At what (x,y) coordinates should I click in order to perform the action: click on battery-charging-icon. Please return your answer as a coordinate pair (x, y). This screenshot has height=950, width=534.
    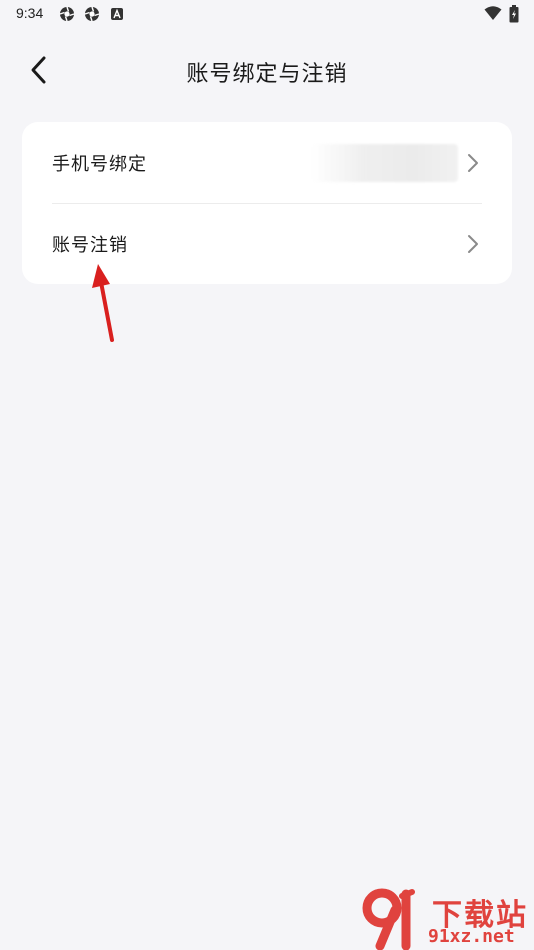
    Looking at the image, I should click on (514, 14).